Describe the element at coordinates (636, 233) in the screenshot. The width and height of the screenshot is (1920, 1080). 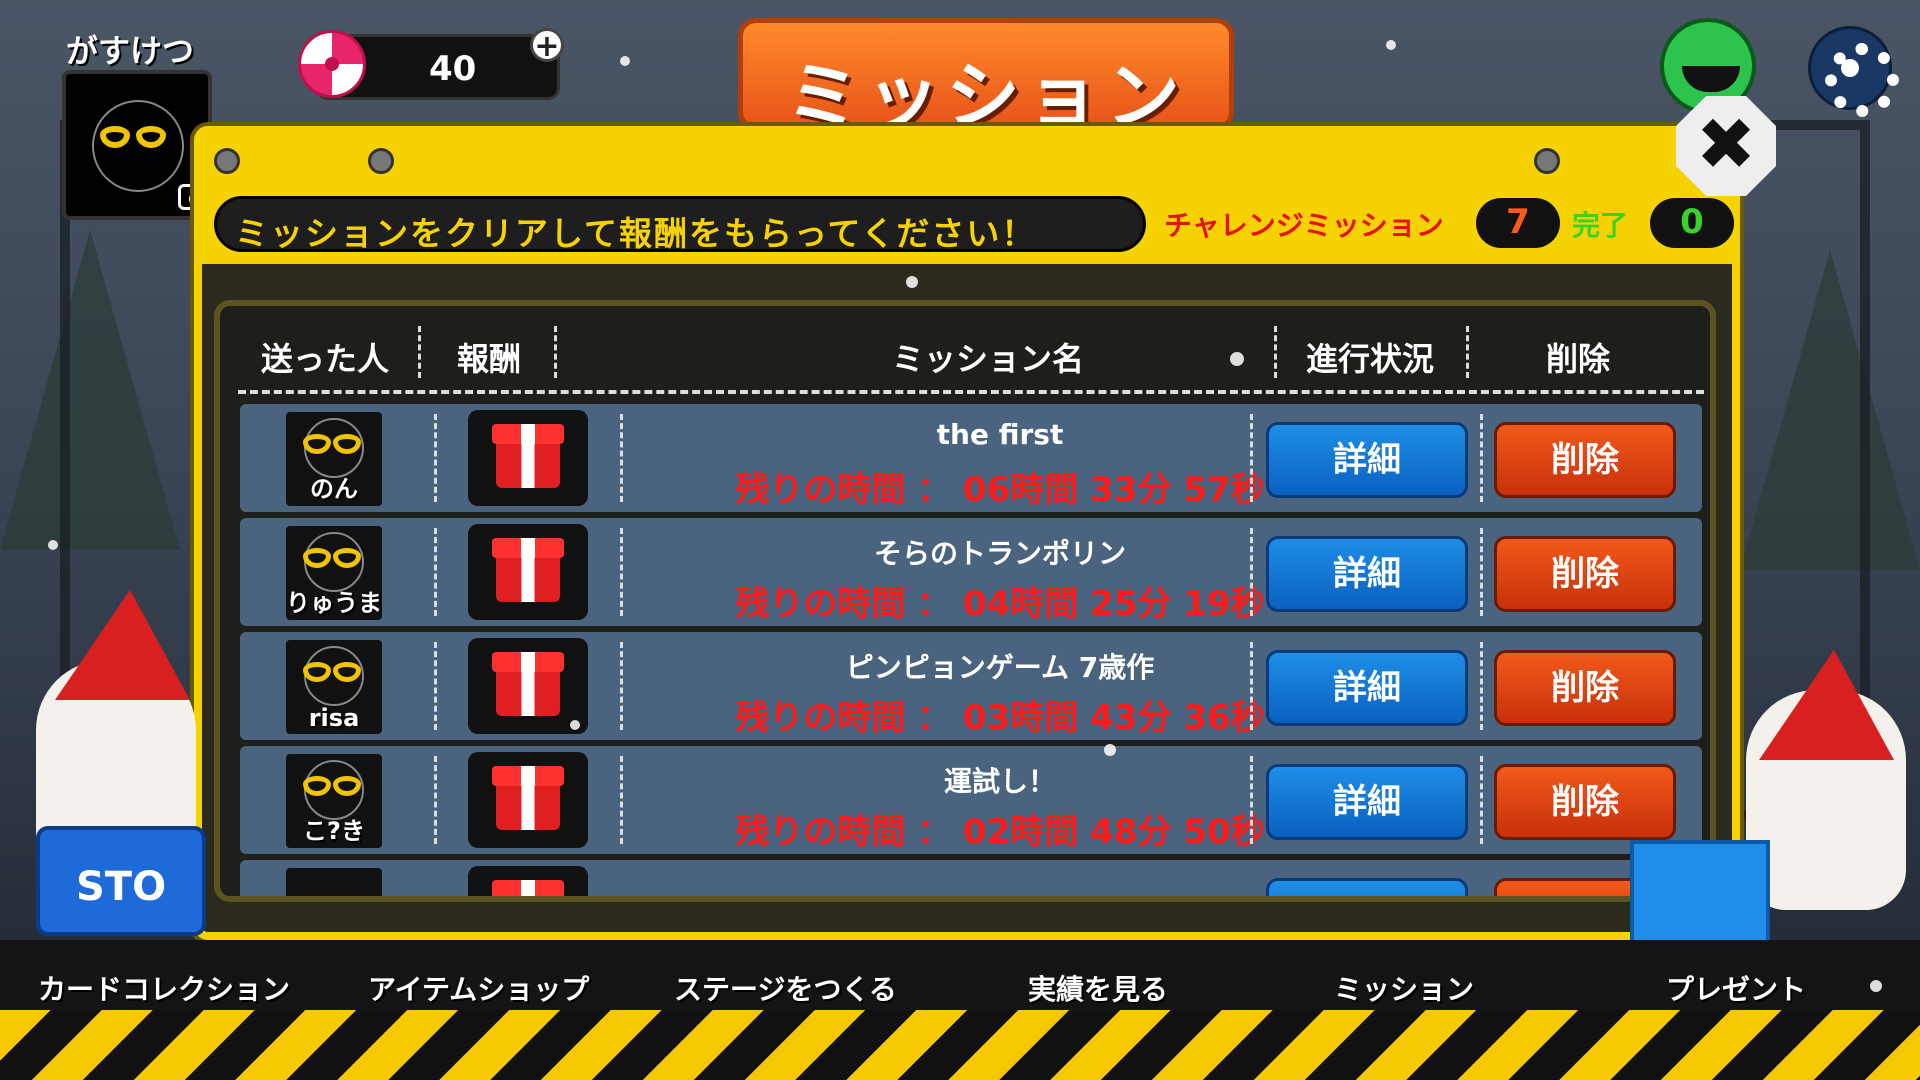
I see `instruction-text: ミッションをクリアして報酬をもらってください！` at that location.